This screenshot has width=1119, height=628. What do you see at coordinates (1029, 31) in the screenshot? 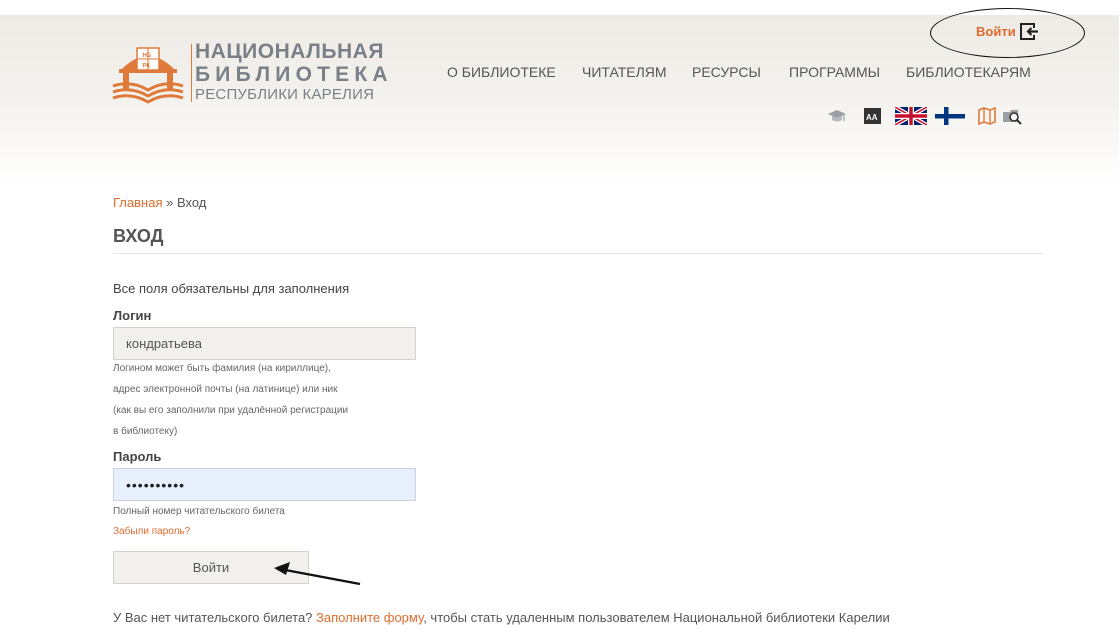
I see `login-icon` at bounding box center [1029, 31].